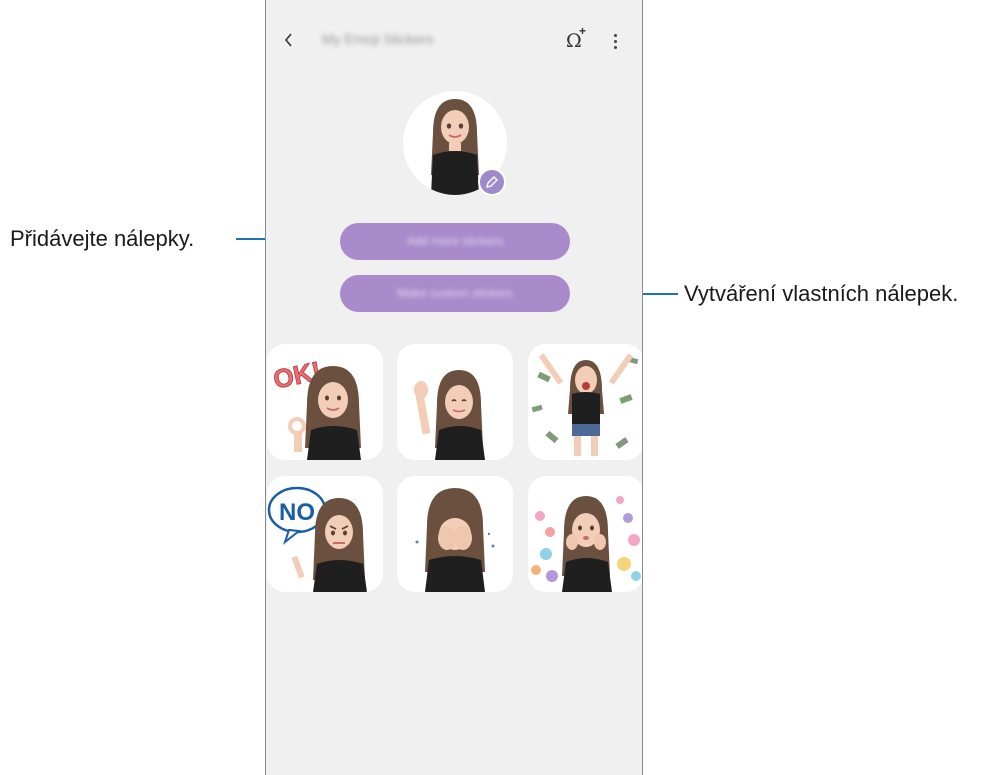  I want to click on edit-avatar-button, so click(492, 182).